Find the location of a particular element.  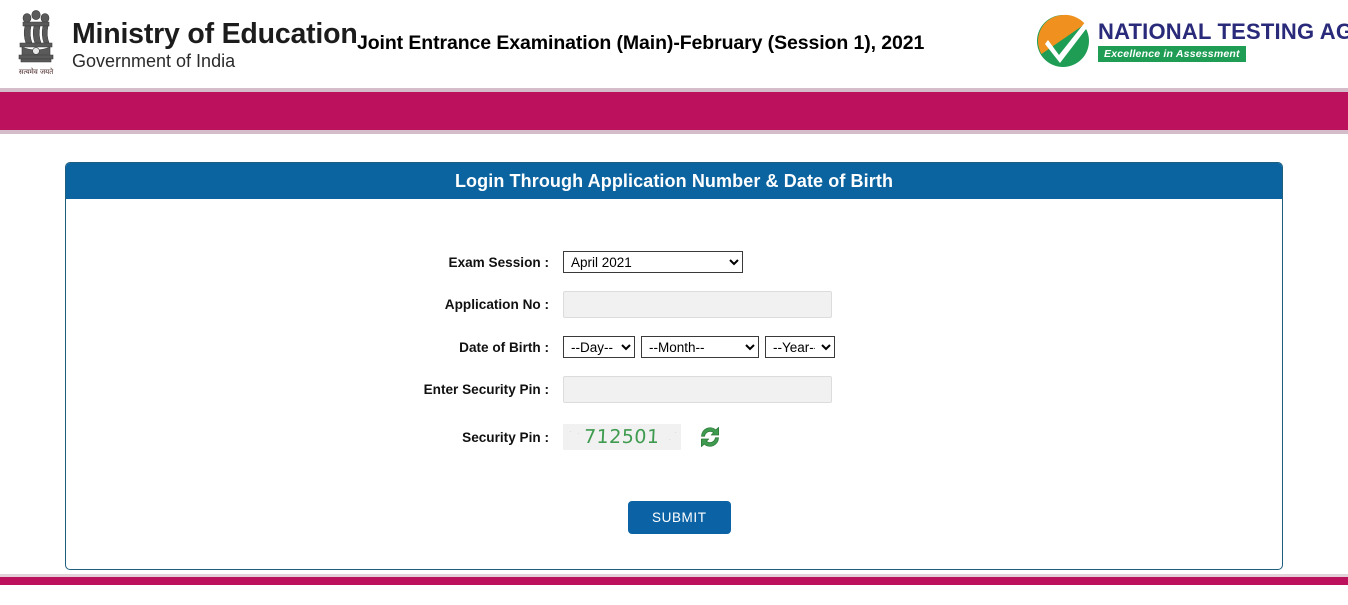

nta-name: NATIONAL TESTING AGENCY is located at coordinates (1223, 31).